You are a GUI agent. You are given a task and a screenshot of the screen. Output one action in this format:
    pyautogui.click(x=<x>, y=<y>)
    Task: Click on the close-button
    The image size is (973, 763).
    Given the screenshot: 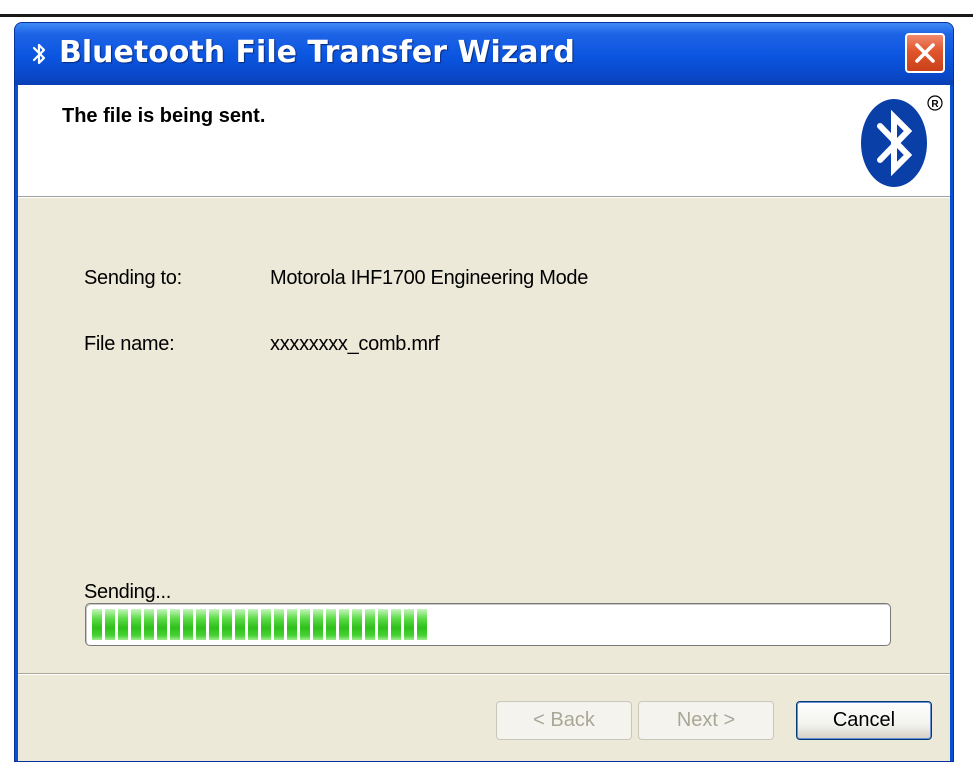 What is the action you would take?
    pyautogui.click(x=925, y=53)
    